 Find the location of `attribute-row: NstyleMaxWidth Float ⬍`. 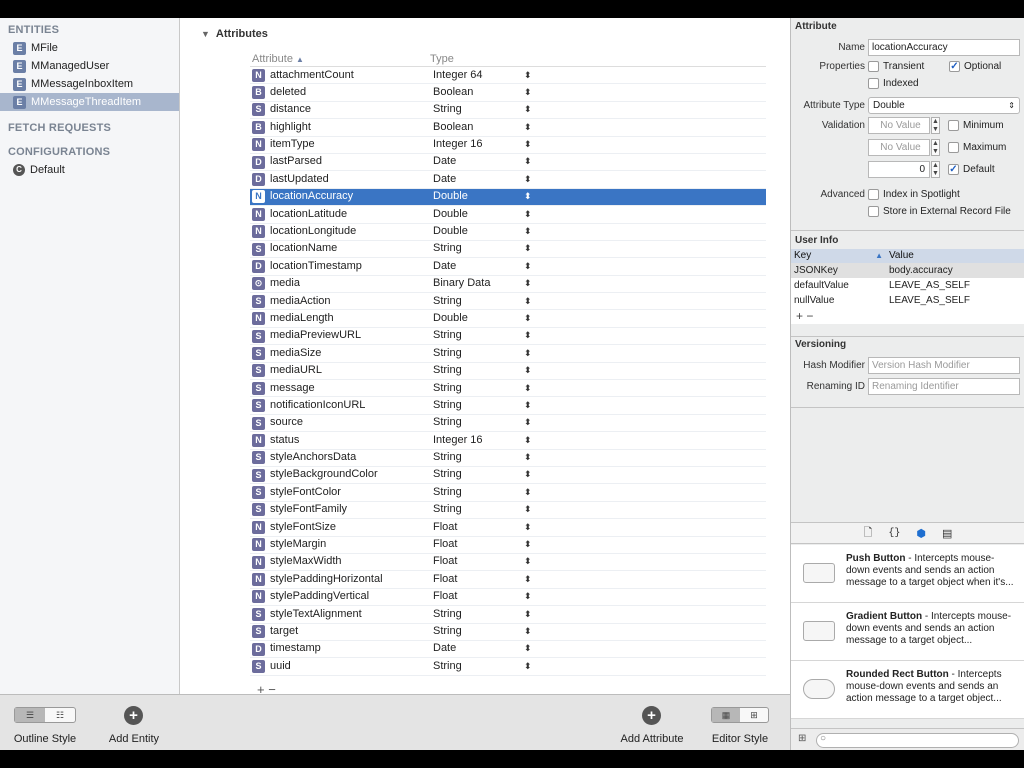

attribute-row: NstyleMaxWidth Float ⬍ is located at coordinates (508, 562).